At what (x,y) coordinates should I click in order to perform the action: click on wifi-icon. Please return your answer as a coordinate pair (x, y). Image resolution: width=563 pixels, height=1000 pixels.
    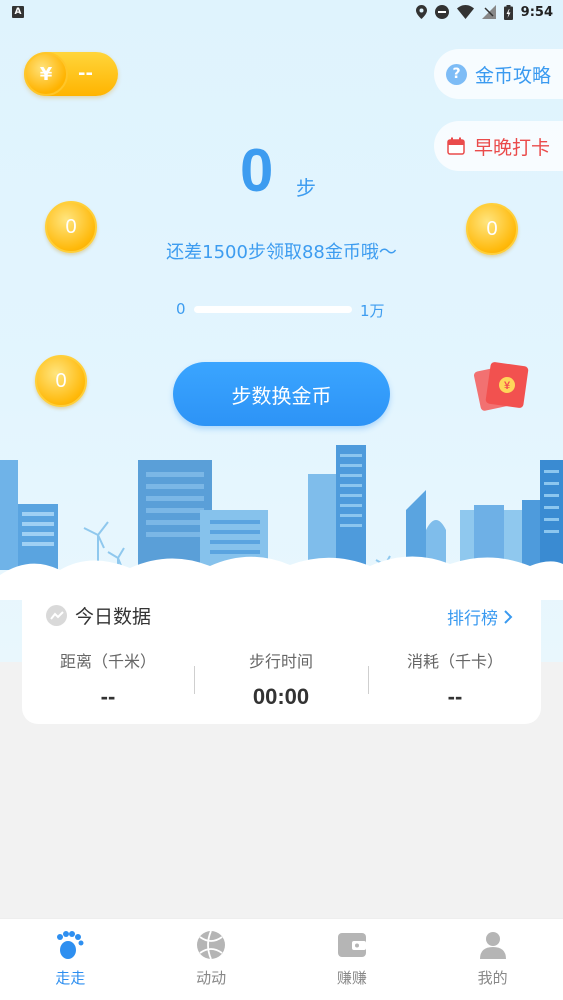
    Looking at the image, I should click on (465, 12).